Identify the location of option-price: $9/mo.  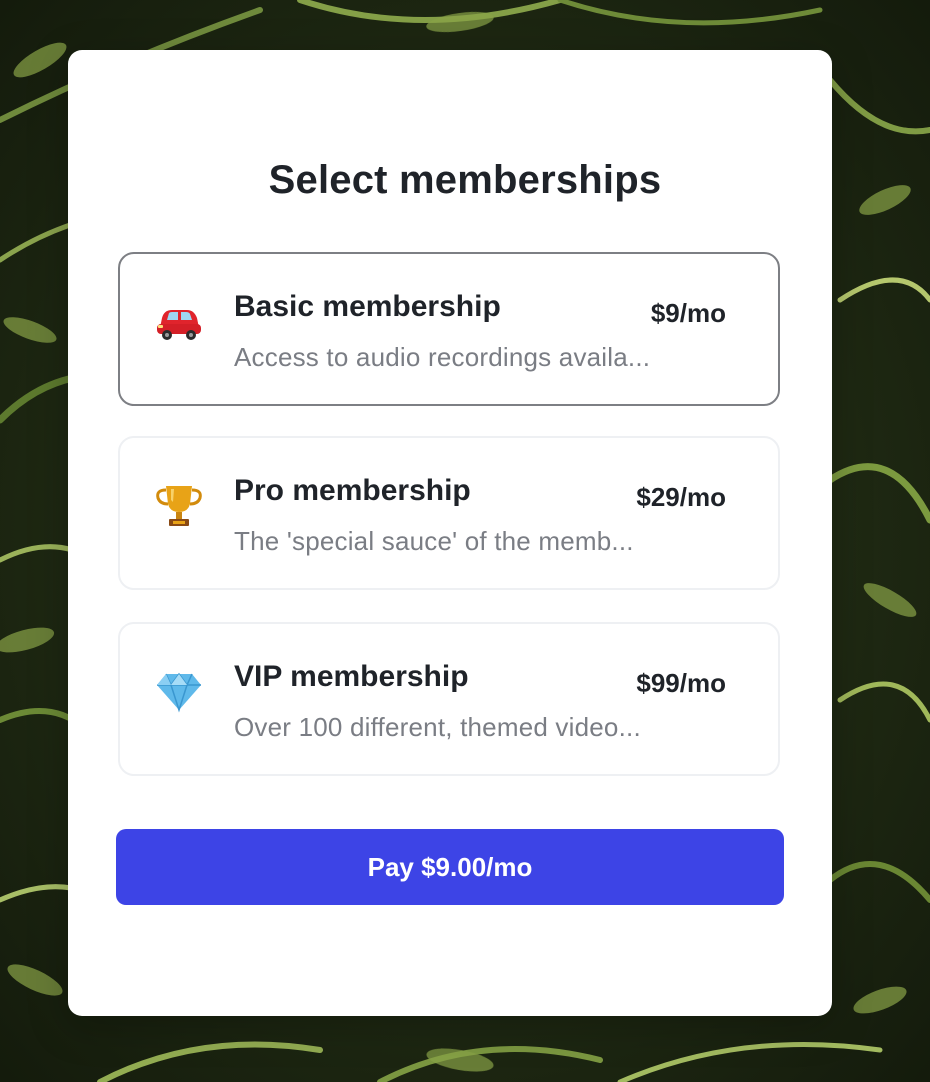
(688, 313).